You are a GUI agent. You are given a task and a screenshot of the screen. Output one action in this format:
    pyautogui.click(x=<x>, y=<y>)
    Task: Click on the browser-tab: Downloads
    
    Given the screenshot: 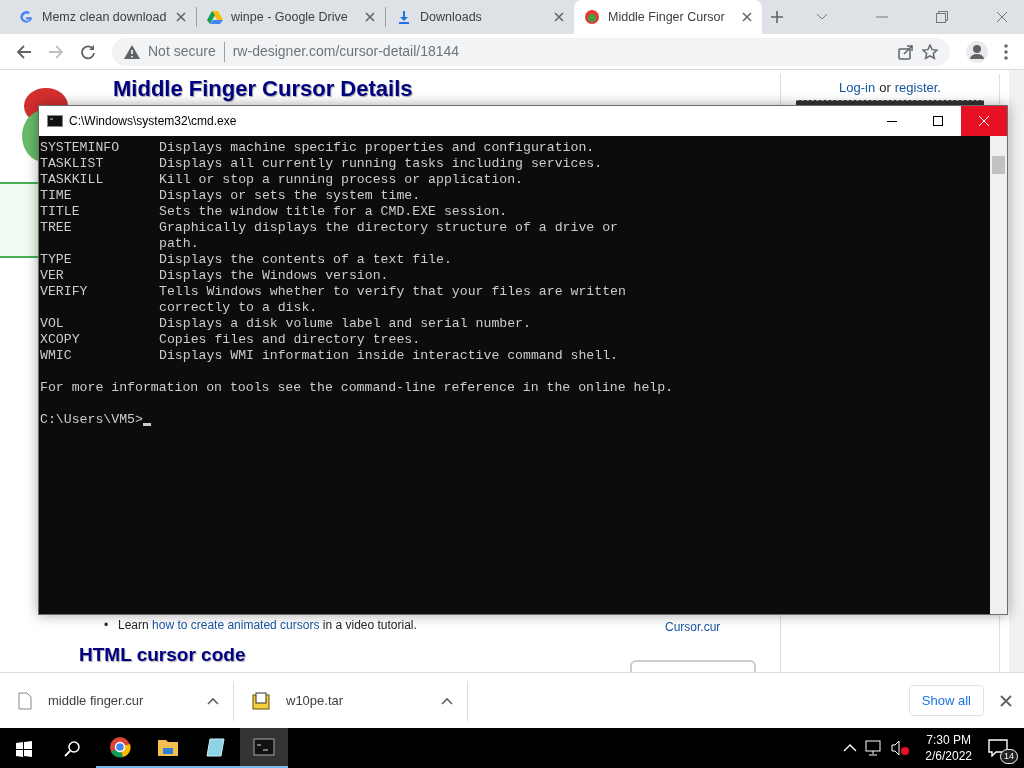 What is the action you would take?
    pyautogui.click(x=480, y=17)
    